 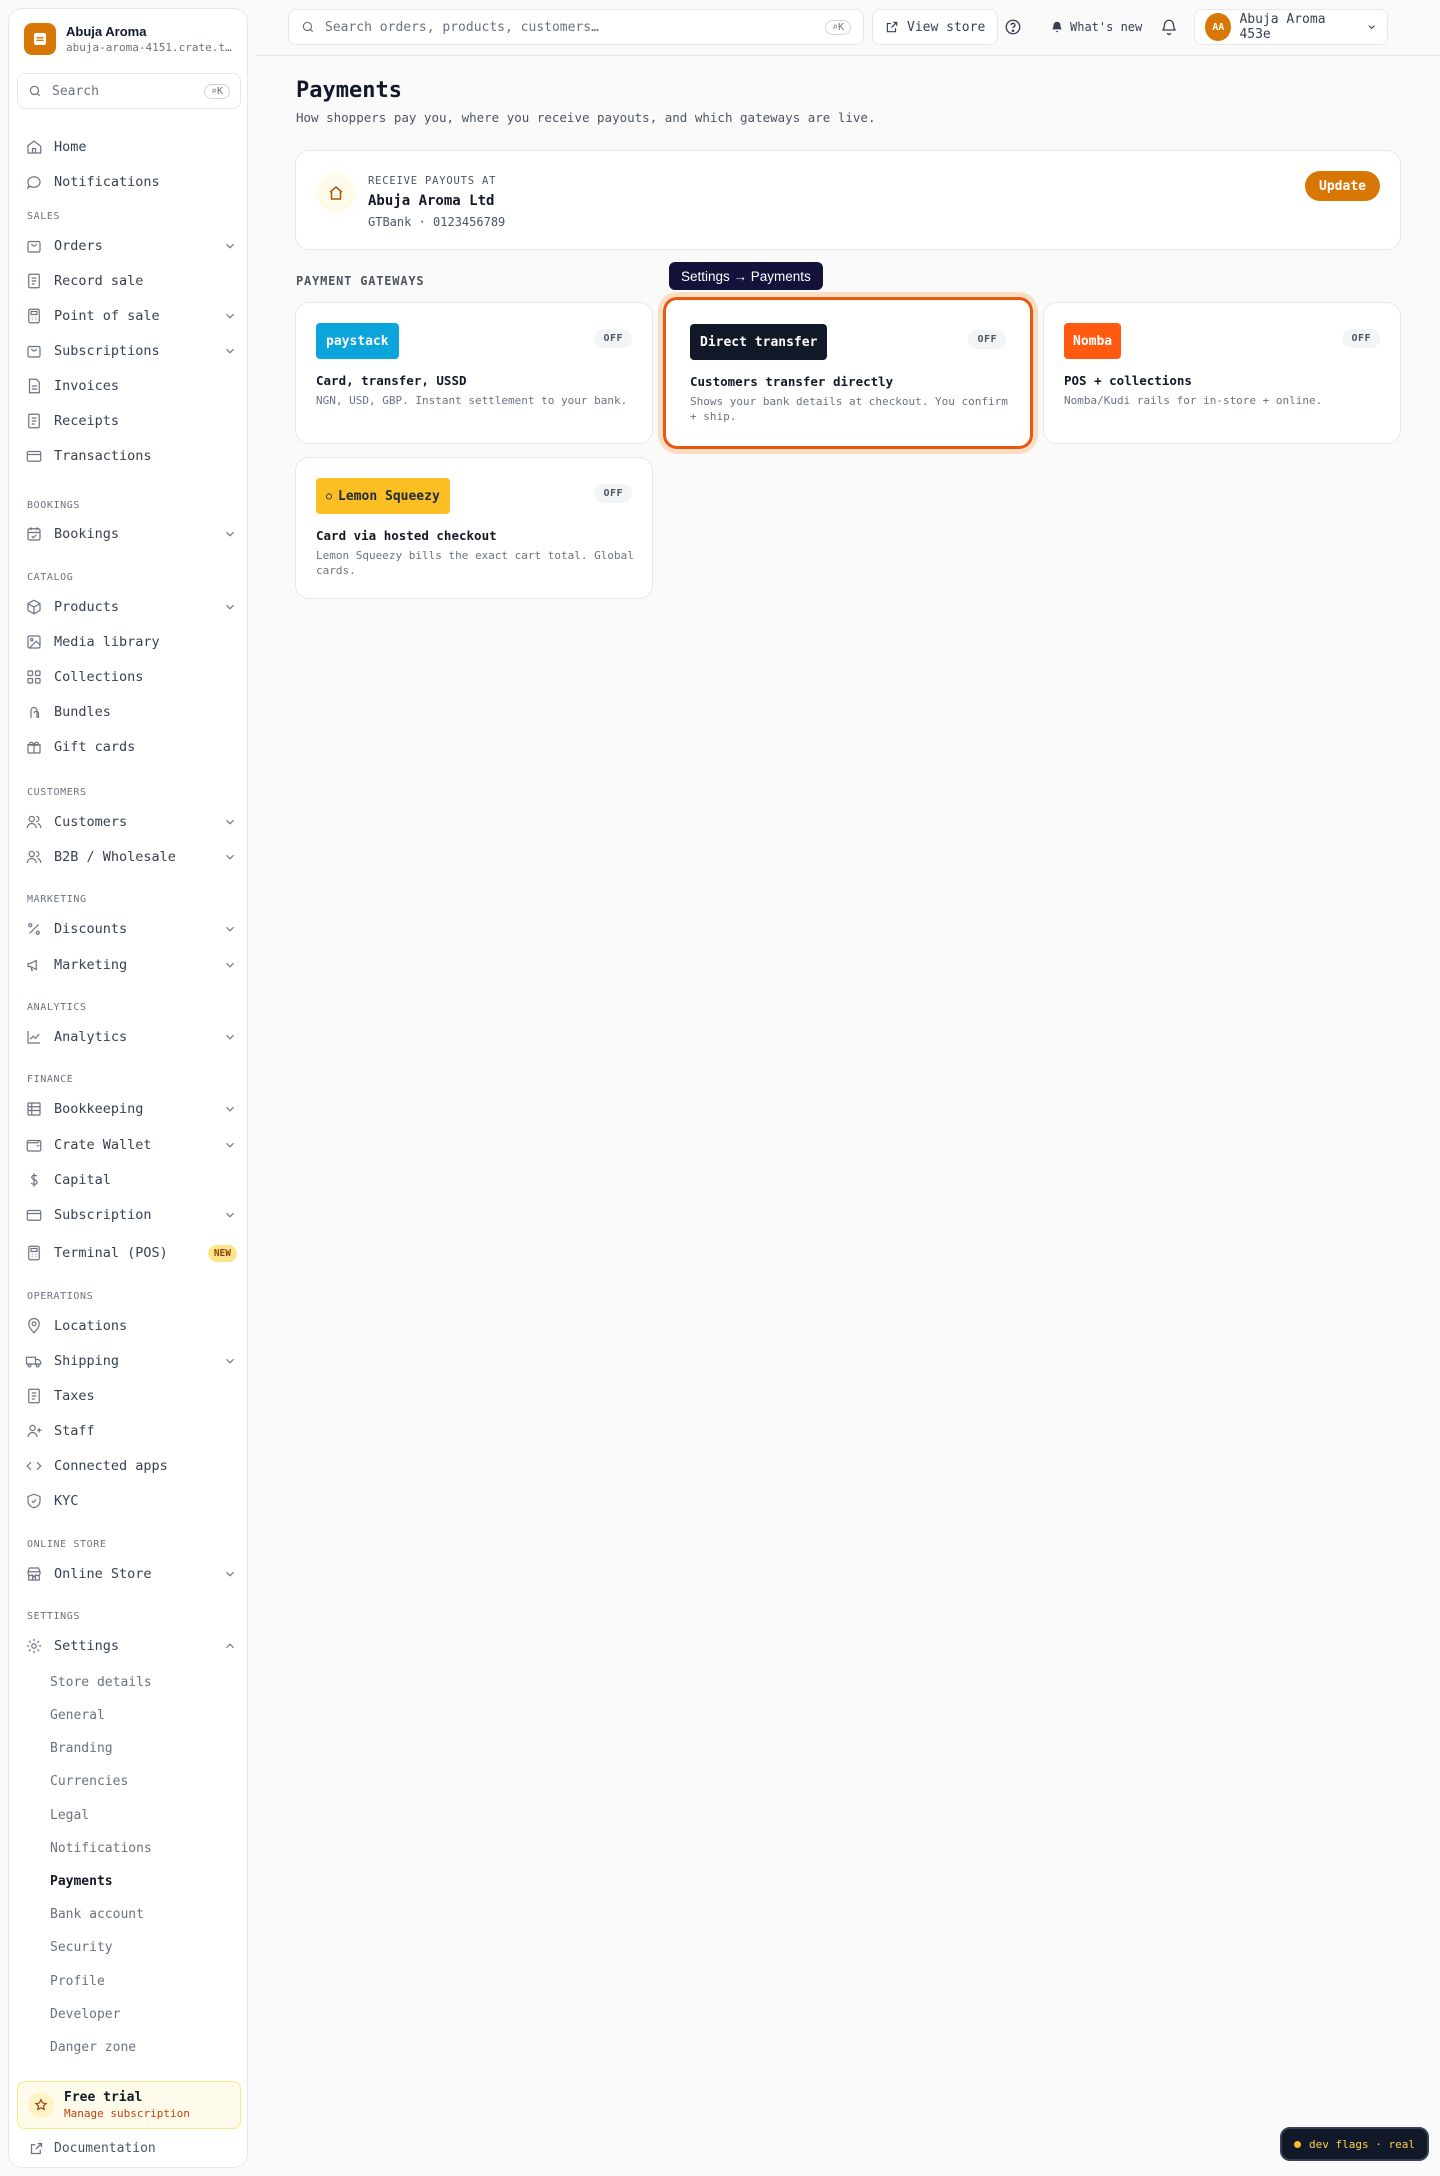 I want to click on settings-sub-payments: Payments, so click(x=81, y=1881).